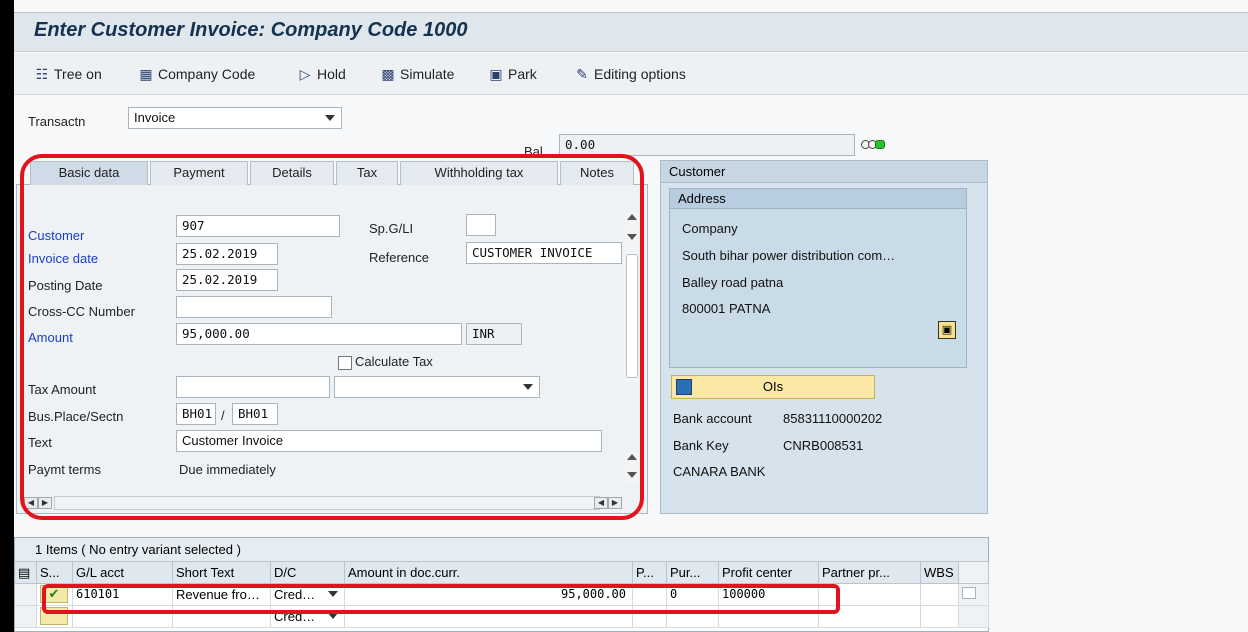 Image resolution: width=1248 pixels, height=632 pixels. I want to click on section-code-input: BH01, so click(255, 414).